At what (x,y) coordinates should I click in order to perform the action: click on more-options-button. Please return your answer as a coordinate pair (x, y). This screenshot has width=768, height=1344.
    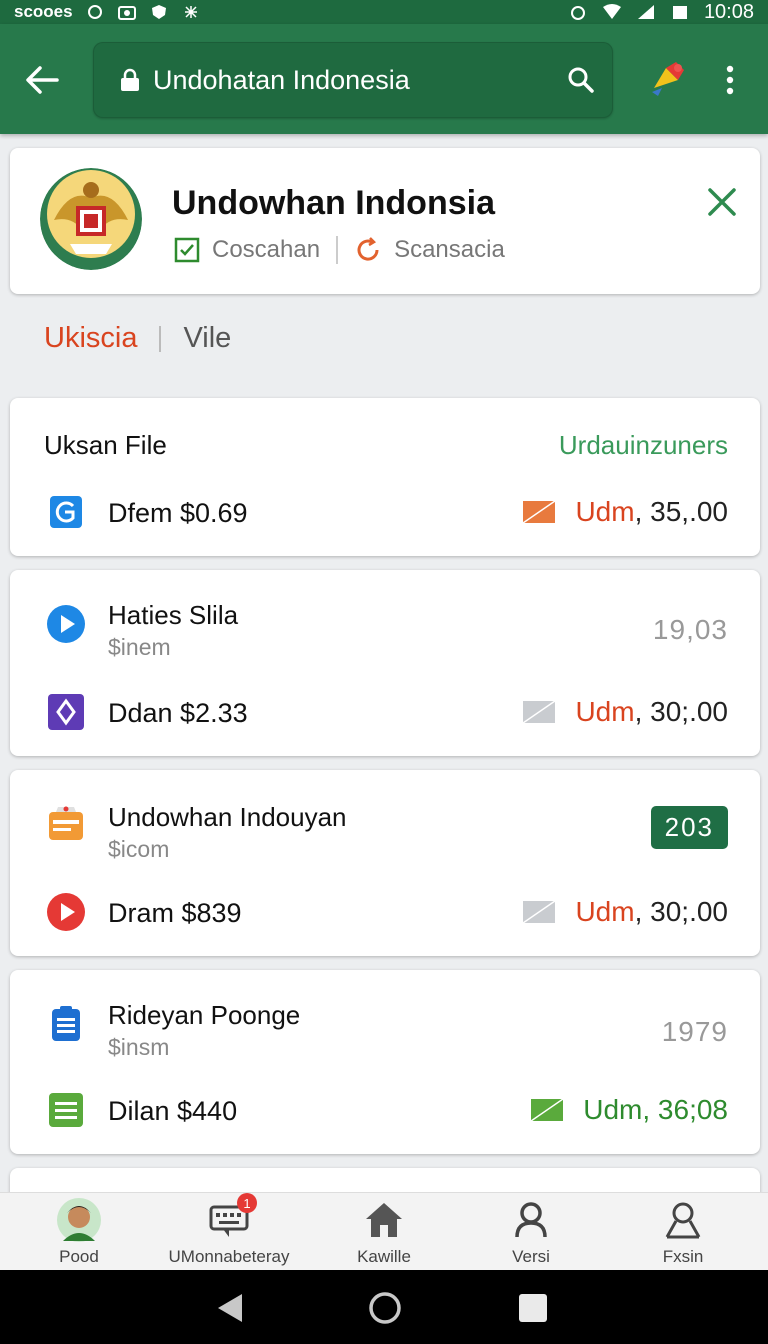
    Looking at the image, I should click on (730, 80).